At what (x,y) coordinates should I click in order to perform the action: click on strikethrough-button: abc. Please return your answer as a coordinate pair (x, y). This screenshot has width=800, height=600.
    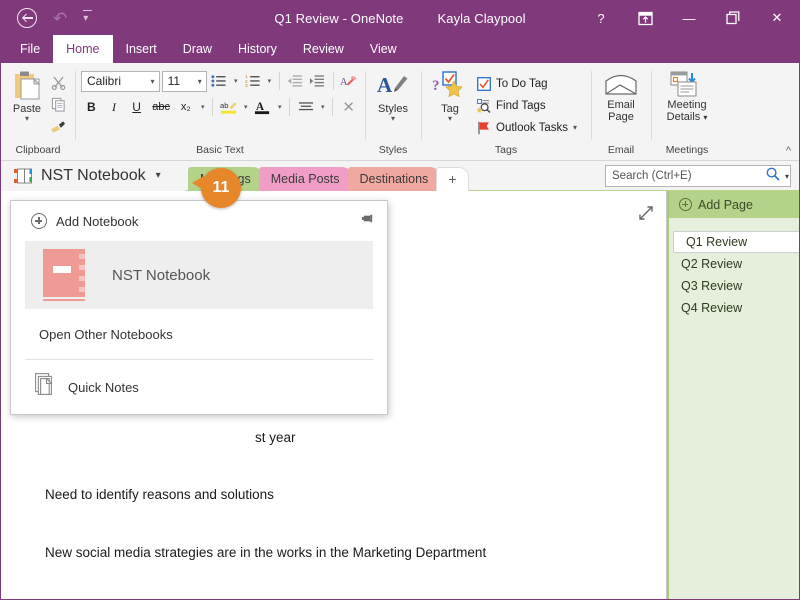
    Looking at the image, I should click on (161, 107).